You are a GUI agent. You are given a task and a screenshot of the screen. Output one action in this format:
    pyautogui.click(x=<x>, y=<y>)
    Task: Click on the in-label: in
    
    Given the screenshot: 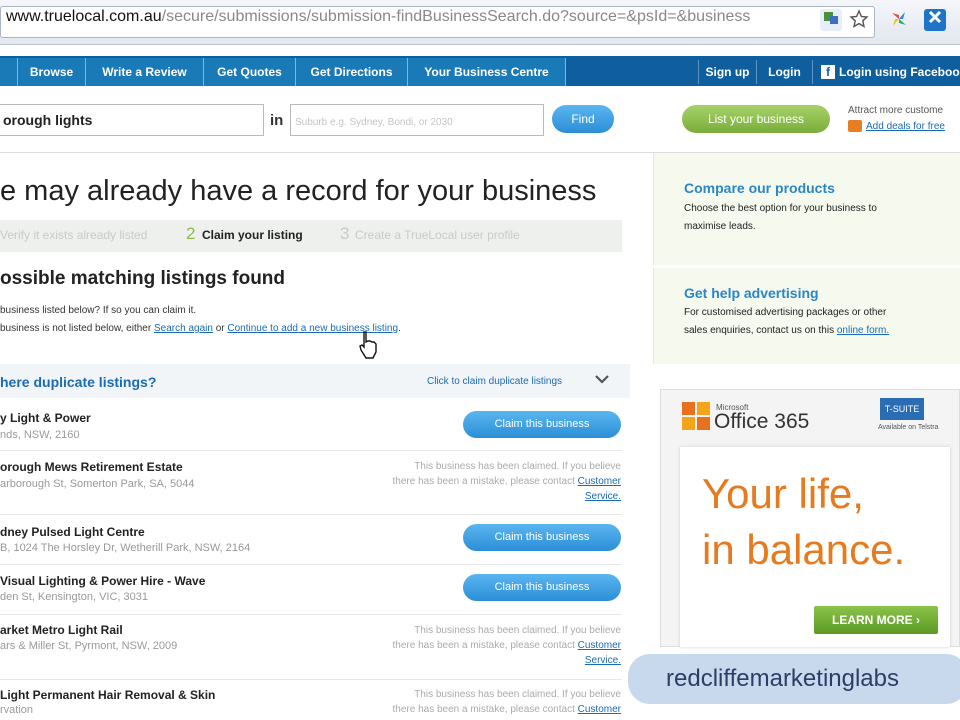 What is the action you would take?
    pyautogui.click(x=277, y=120)
    